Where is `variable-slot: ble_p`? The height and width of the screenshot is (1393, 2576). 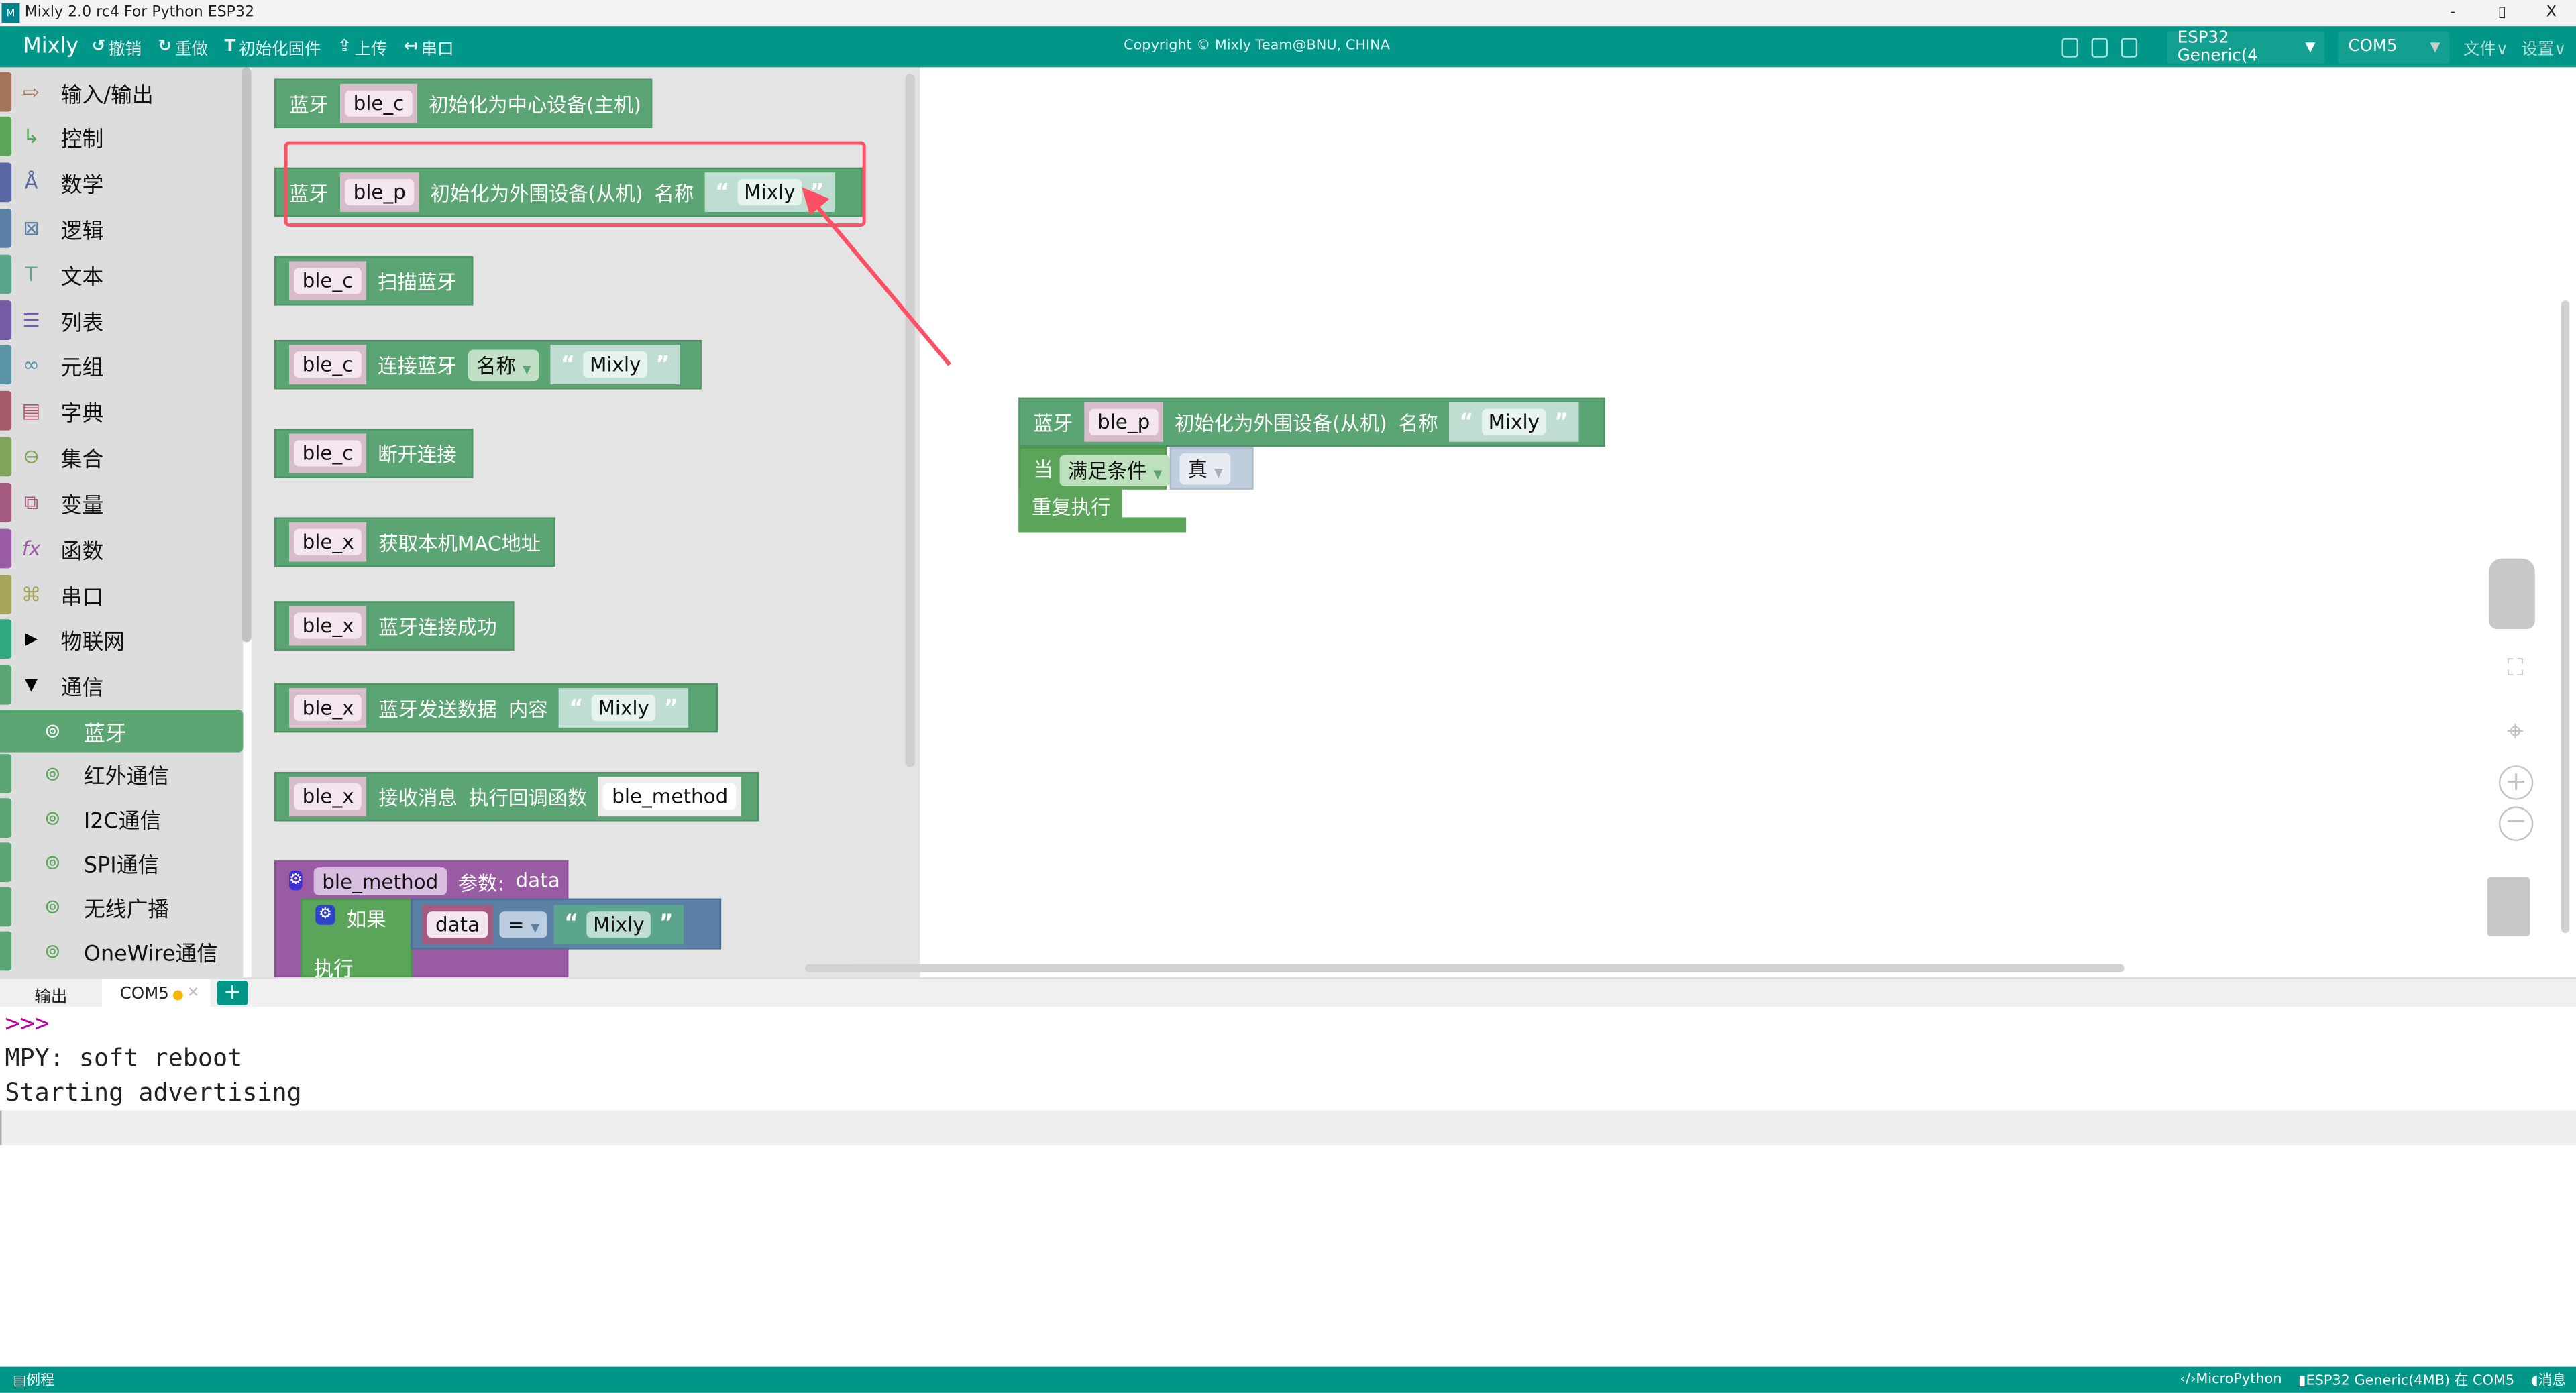
variable-slot: ble_p is located at coordinates (1123, 422).